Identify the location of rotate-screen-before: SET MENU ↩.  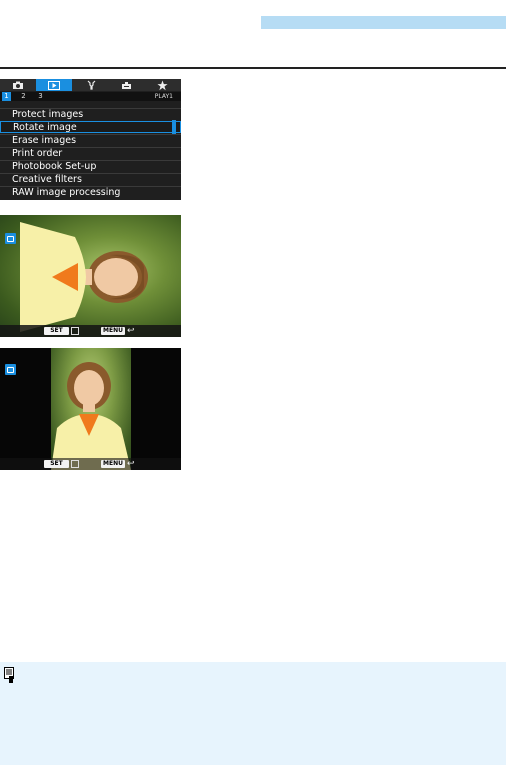
(90, 276).